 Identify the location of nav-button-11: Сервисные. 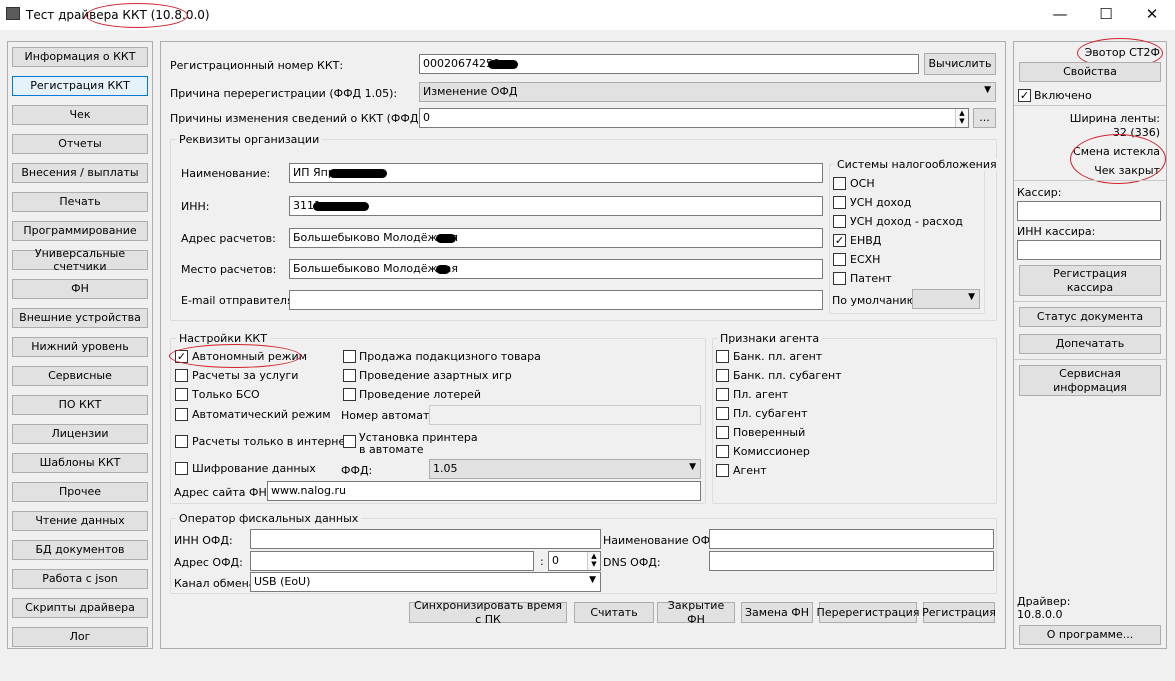
(80, 376).